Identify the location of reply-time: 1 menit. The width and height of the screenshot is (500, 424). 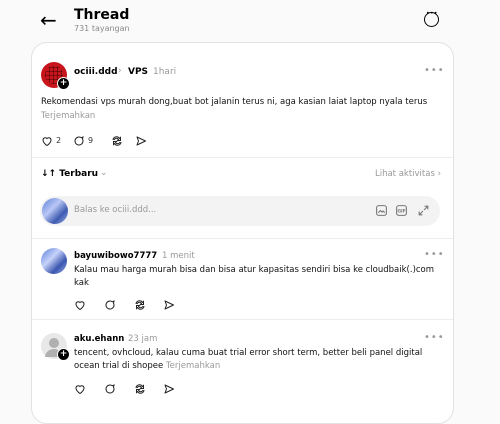
(178, 256).